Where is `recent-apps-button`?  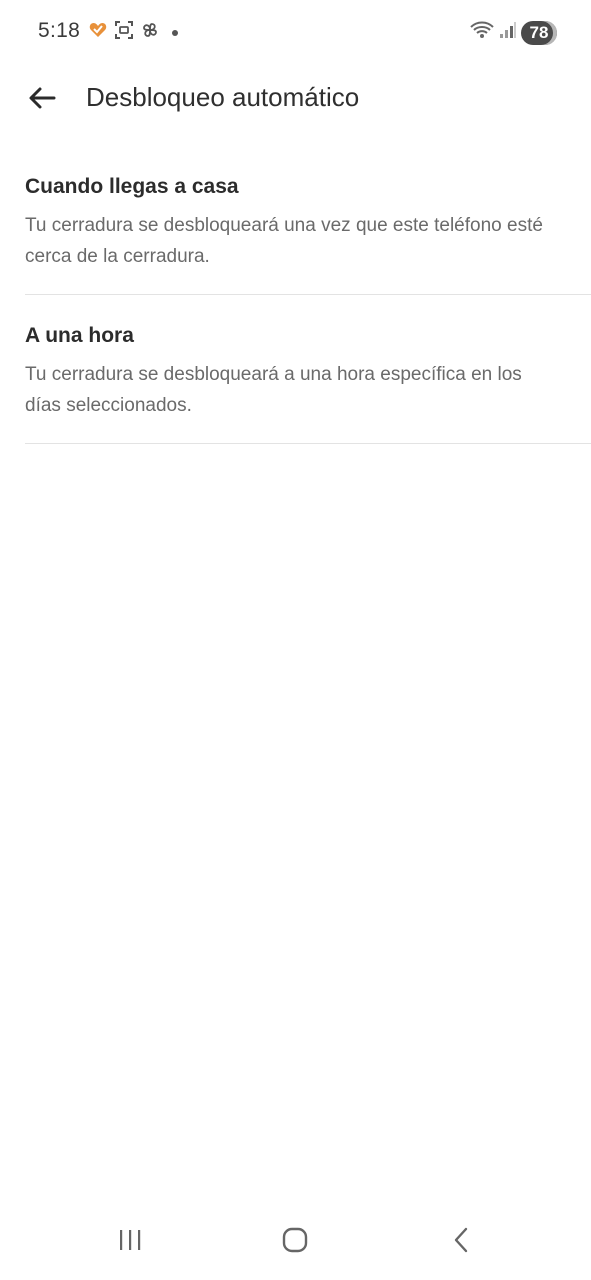 recent-apps-button is located at coordinates (130, 1242).